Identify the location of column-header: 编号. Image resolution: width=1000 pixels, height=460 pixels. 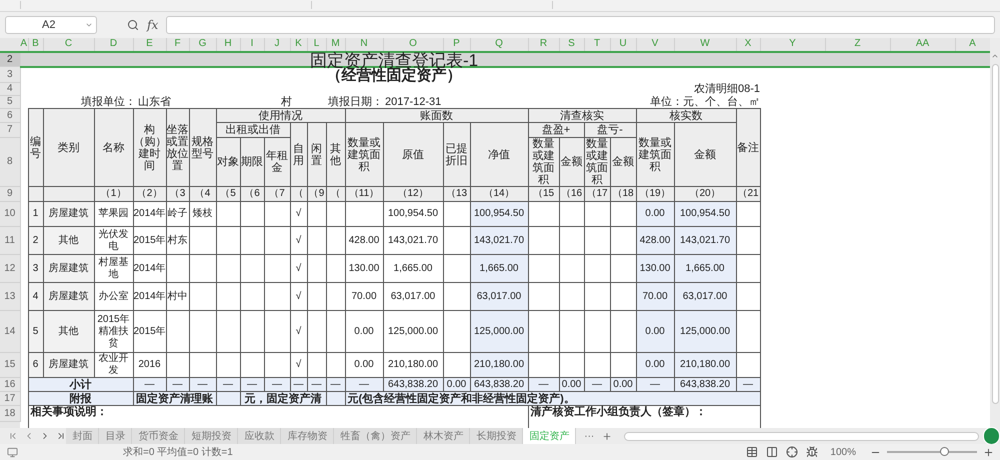
(35, 147).